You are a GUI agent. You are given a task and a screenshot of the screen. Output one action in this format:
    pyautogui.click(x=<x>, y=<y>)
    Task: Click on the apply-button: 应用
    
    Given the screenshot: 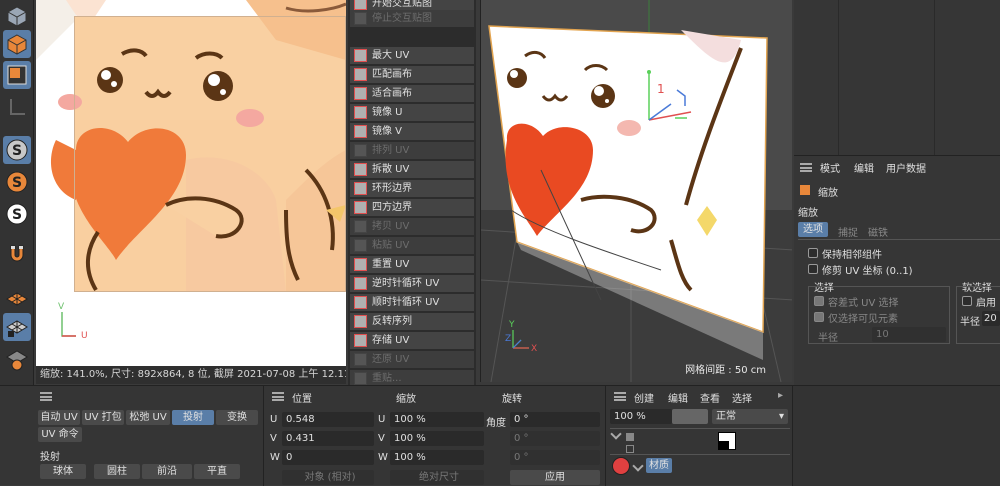 What is the action you would take?
    pyautogui.click(x=555, y=477)
    